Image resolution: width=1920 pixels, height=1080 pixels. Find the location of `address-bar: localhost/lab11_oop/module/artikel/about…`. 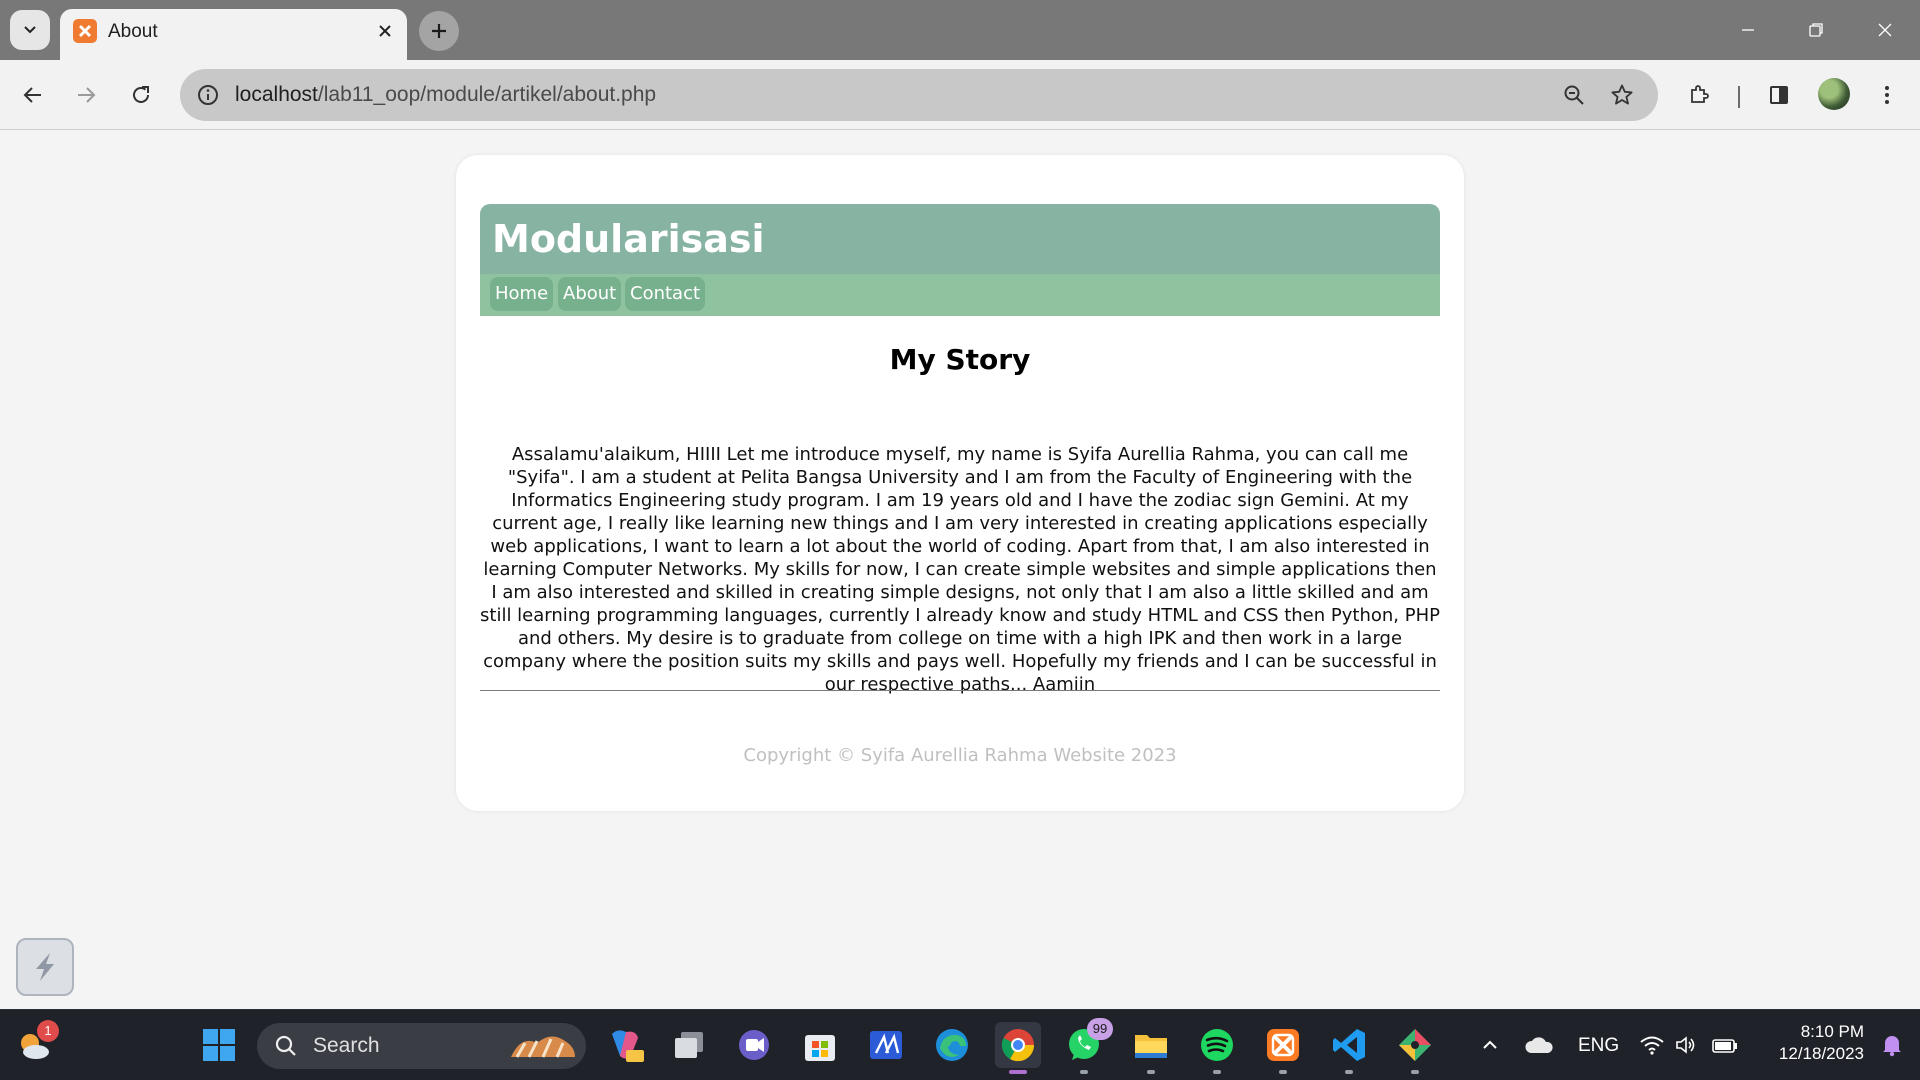

address-bar: localhost/lab11_oop/module/artikel/about… is located at coordinates (919, 95).